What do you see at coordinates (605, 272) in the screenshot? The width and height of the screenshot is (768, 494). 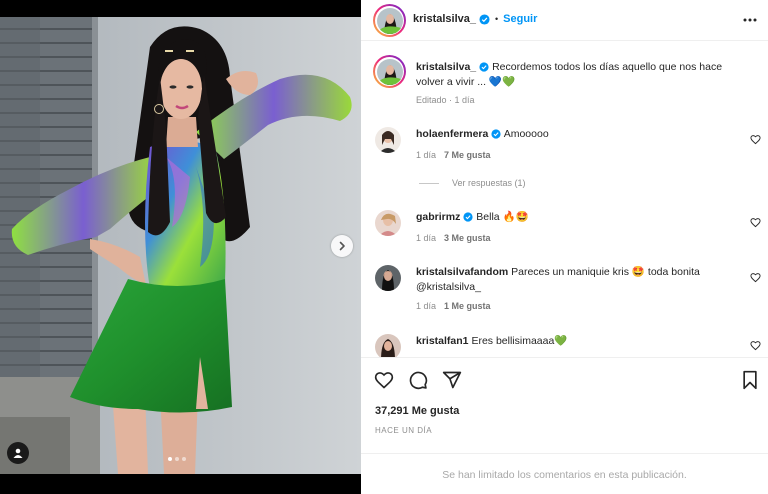 I see `comment-body: Pareces un maniquie kris 🤩 toda bonita` at bounding box center [605, 272].